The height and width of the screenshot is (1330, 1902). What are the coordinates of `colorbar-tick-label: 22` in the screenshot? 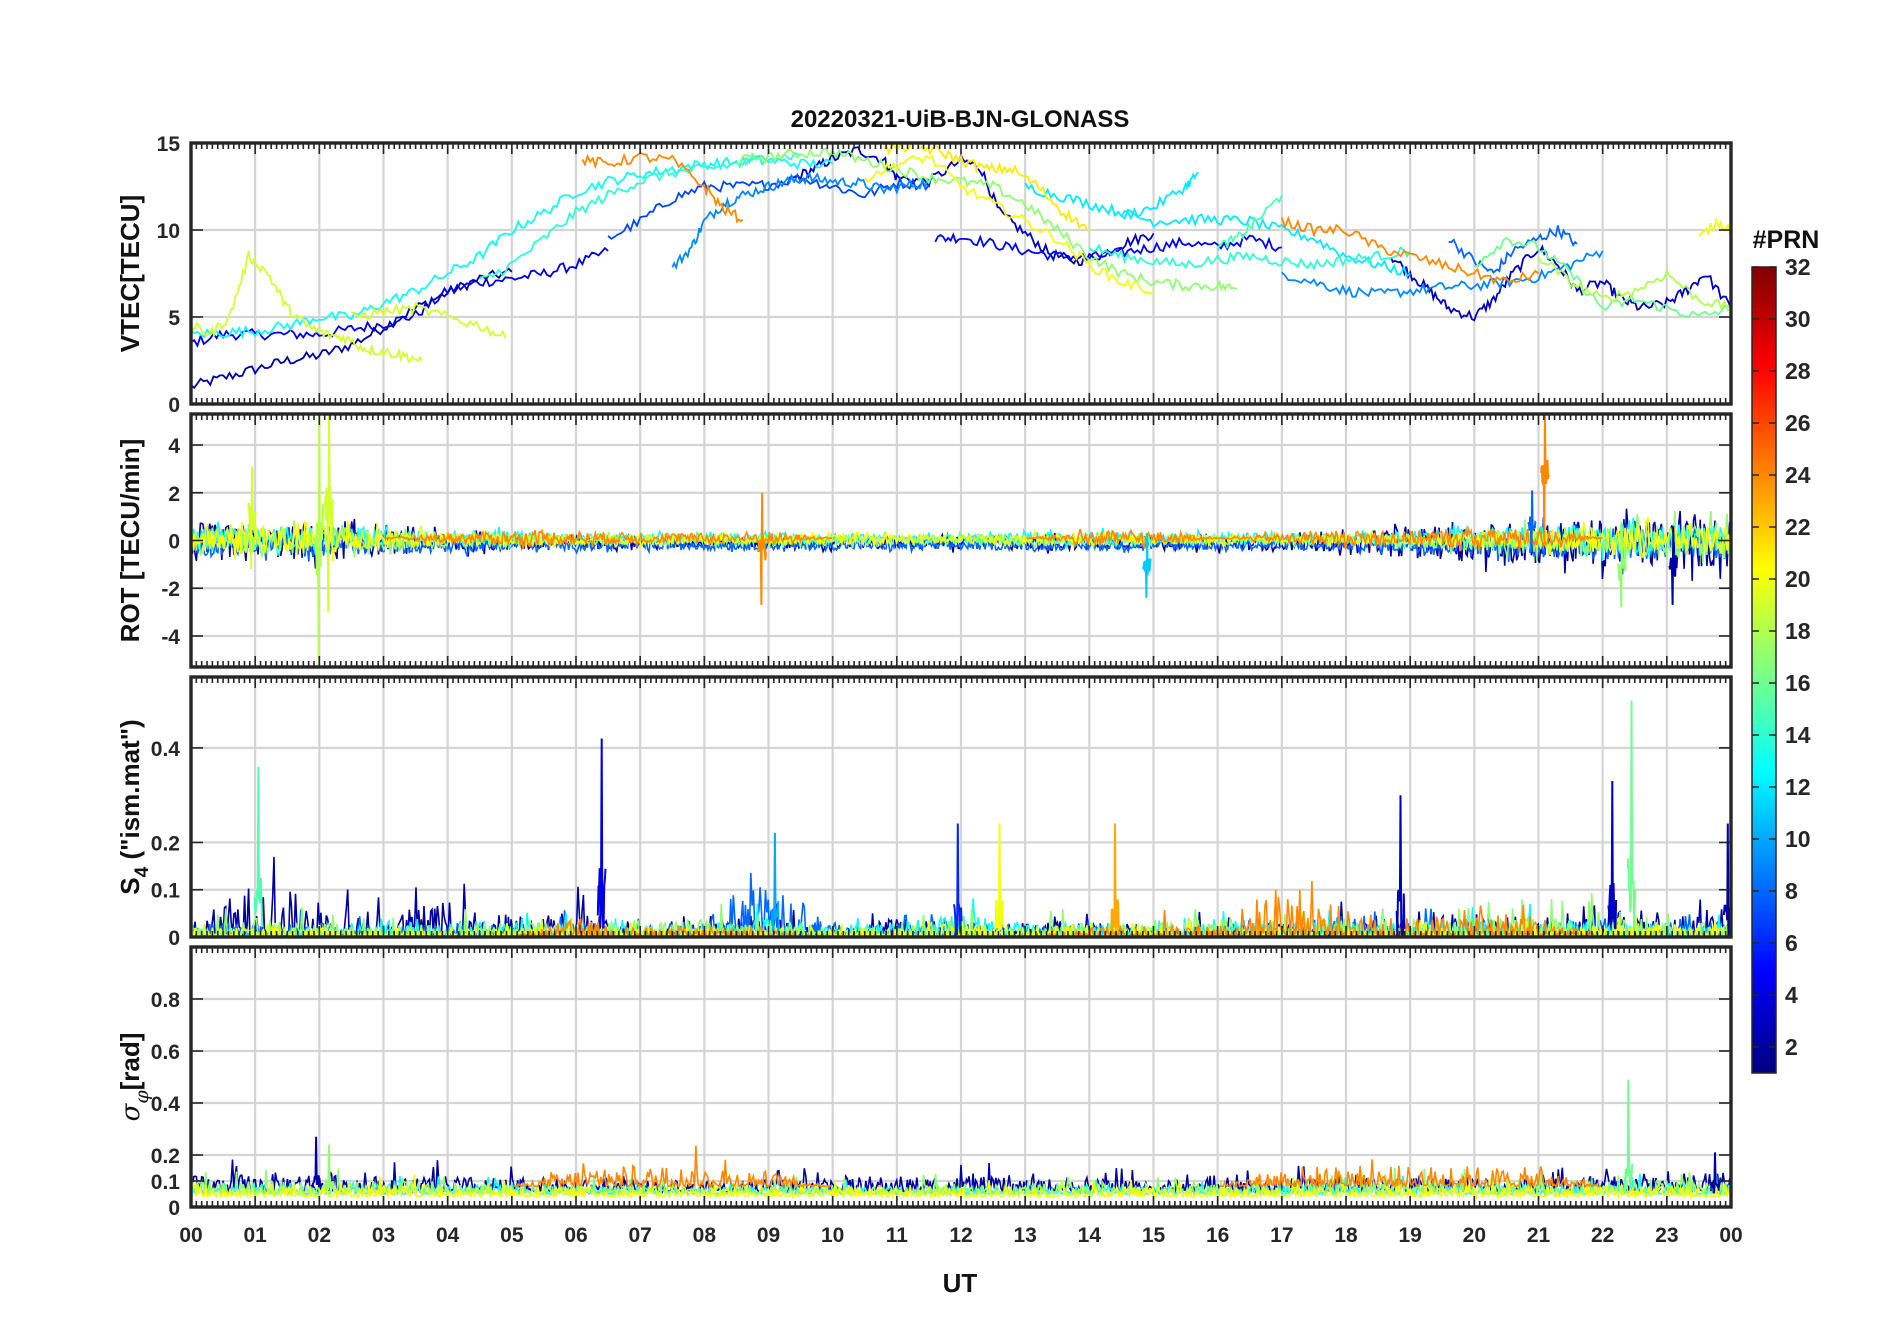 It's located at (1798, 527).